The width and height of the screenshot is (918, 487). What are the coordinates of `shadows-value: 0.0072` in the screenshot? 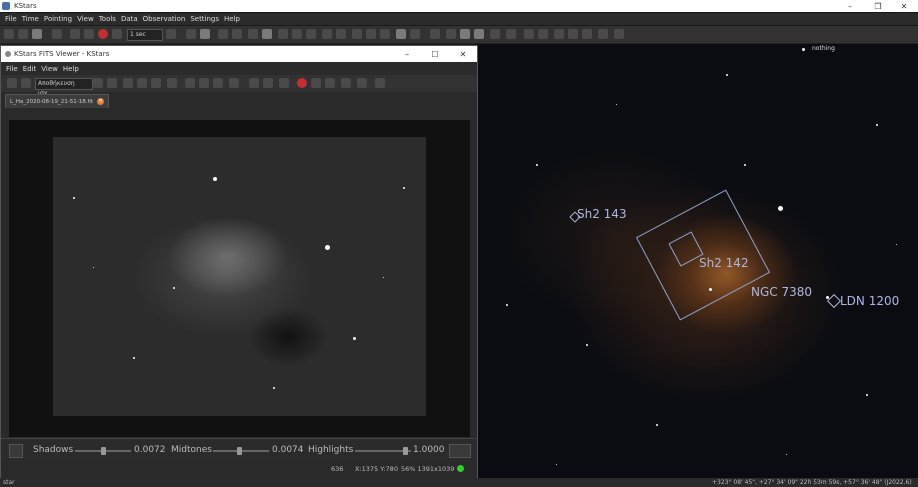 It's located at (150, 450).